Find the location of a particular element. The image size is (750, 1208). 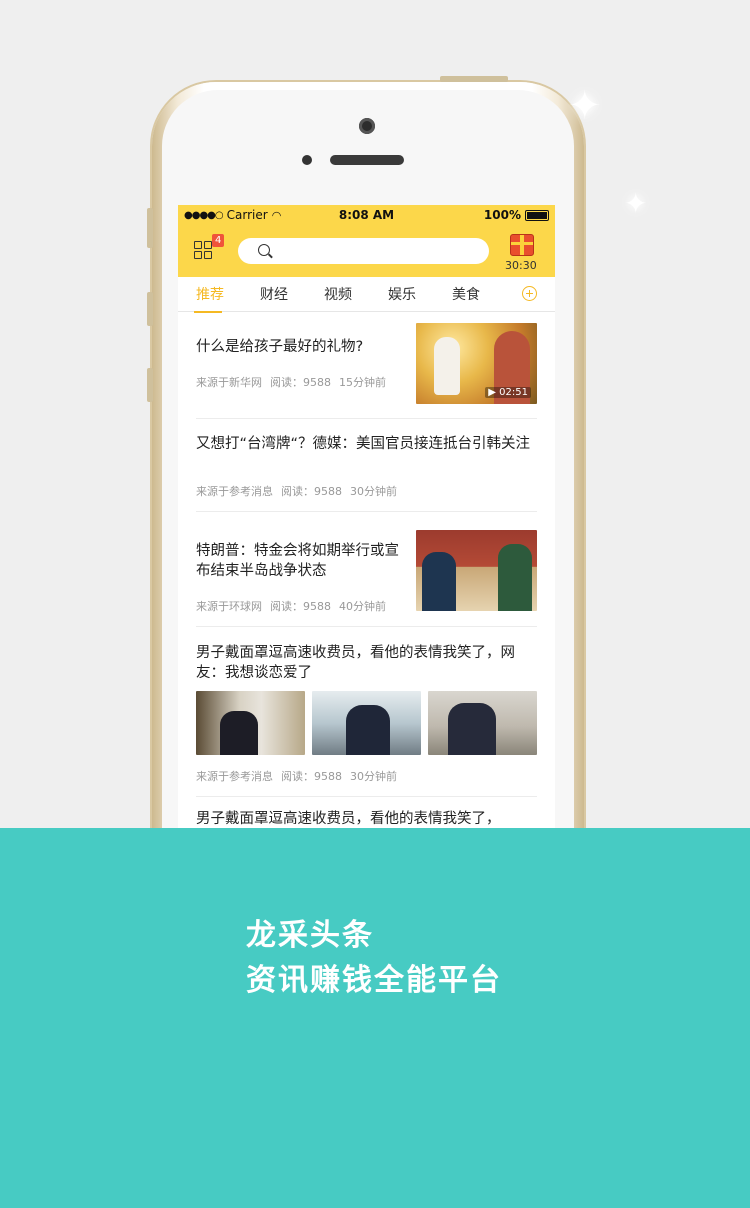

front-camera is located at coordinates (367, 126).